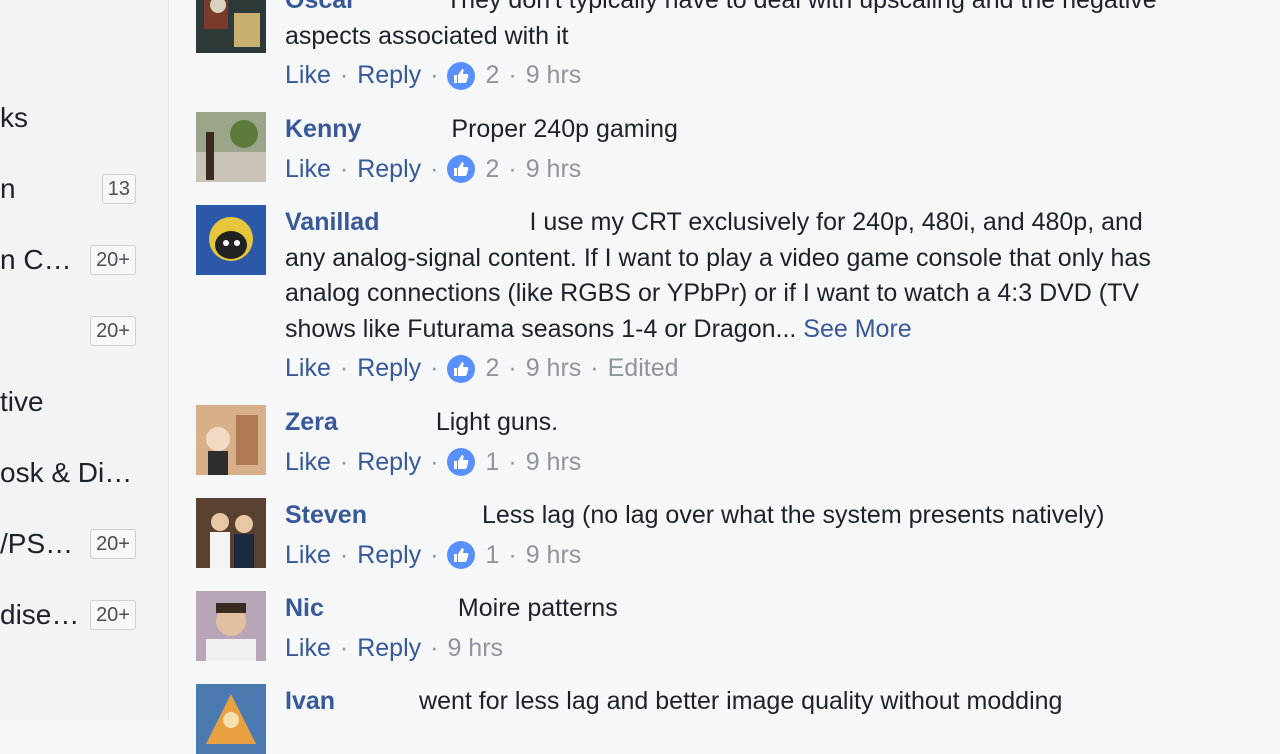 The width and height of the screenshot is (1280, 754). What do you see at coordinates (332, 222) in the screenshot?
I see `comment-author: Vanillad` at bounding box center [332, 222].